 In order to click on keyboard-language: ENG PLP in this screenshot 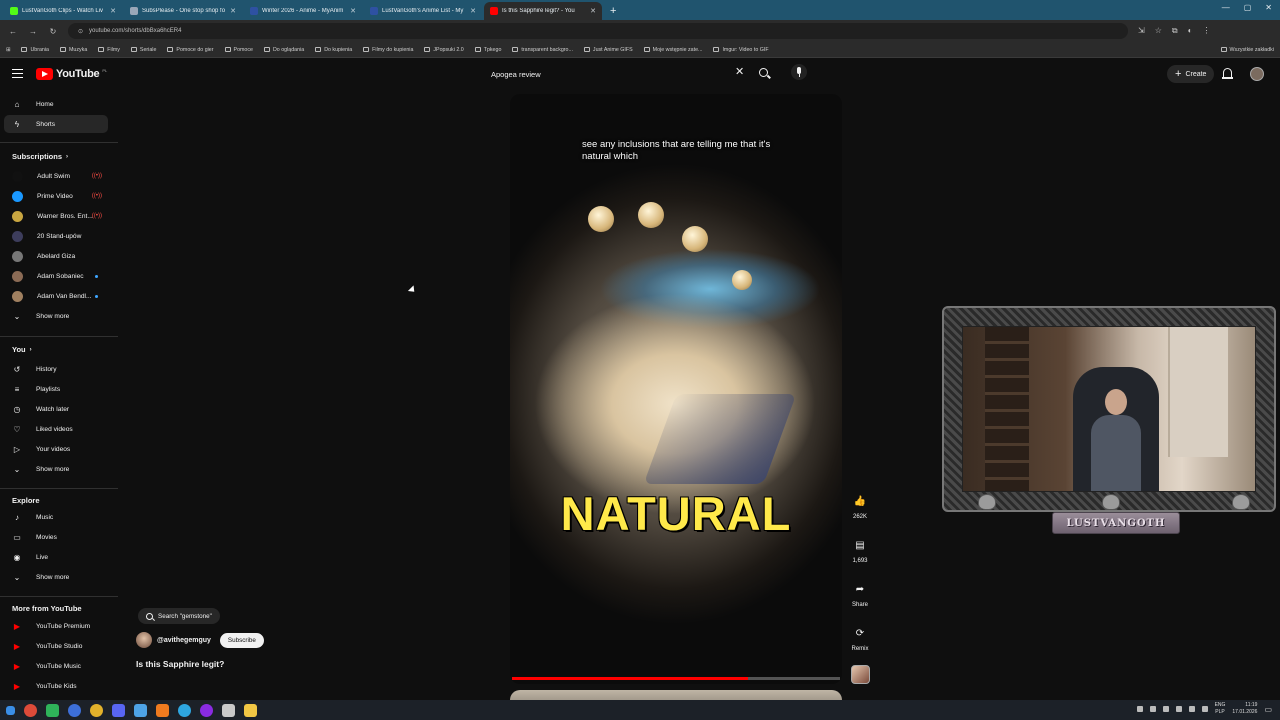, I will do `click(1220, 709)`.